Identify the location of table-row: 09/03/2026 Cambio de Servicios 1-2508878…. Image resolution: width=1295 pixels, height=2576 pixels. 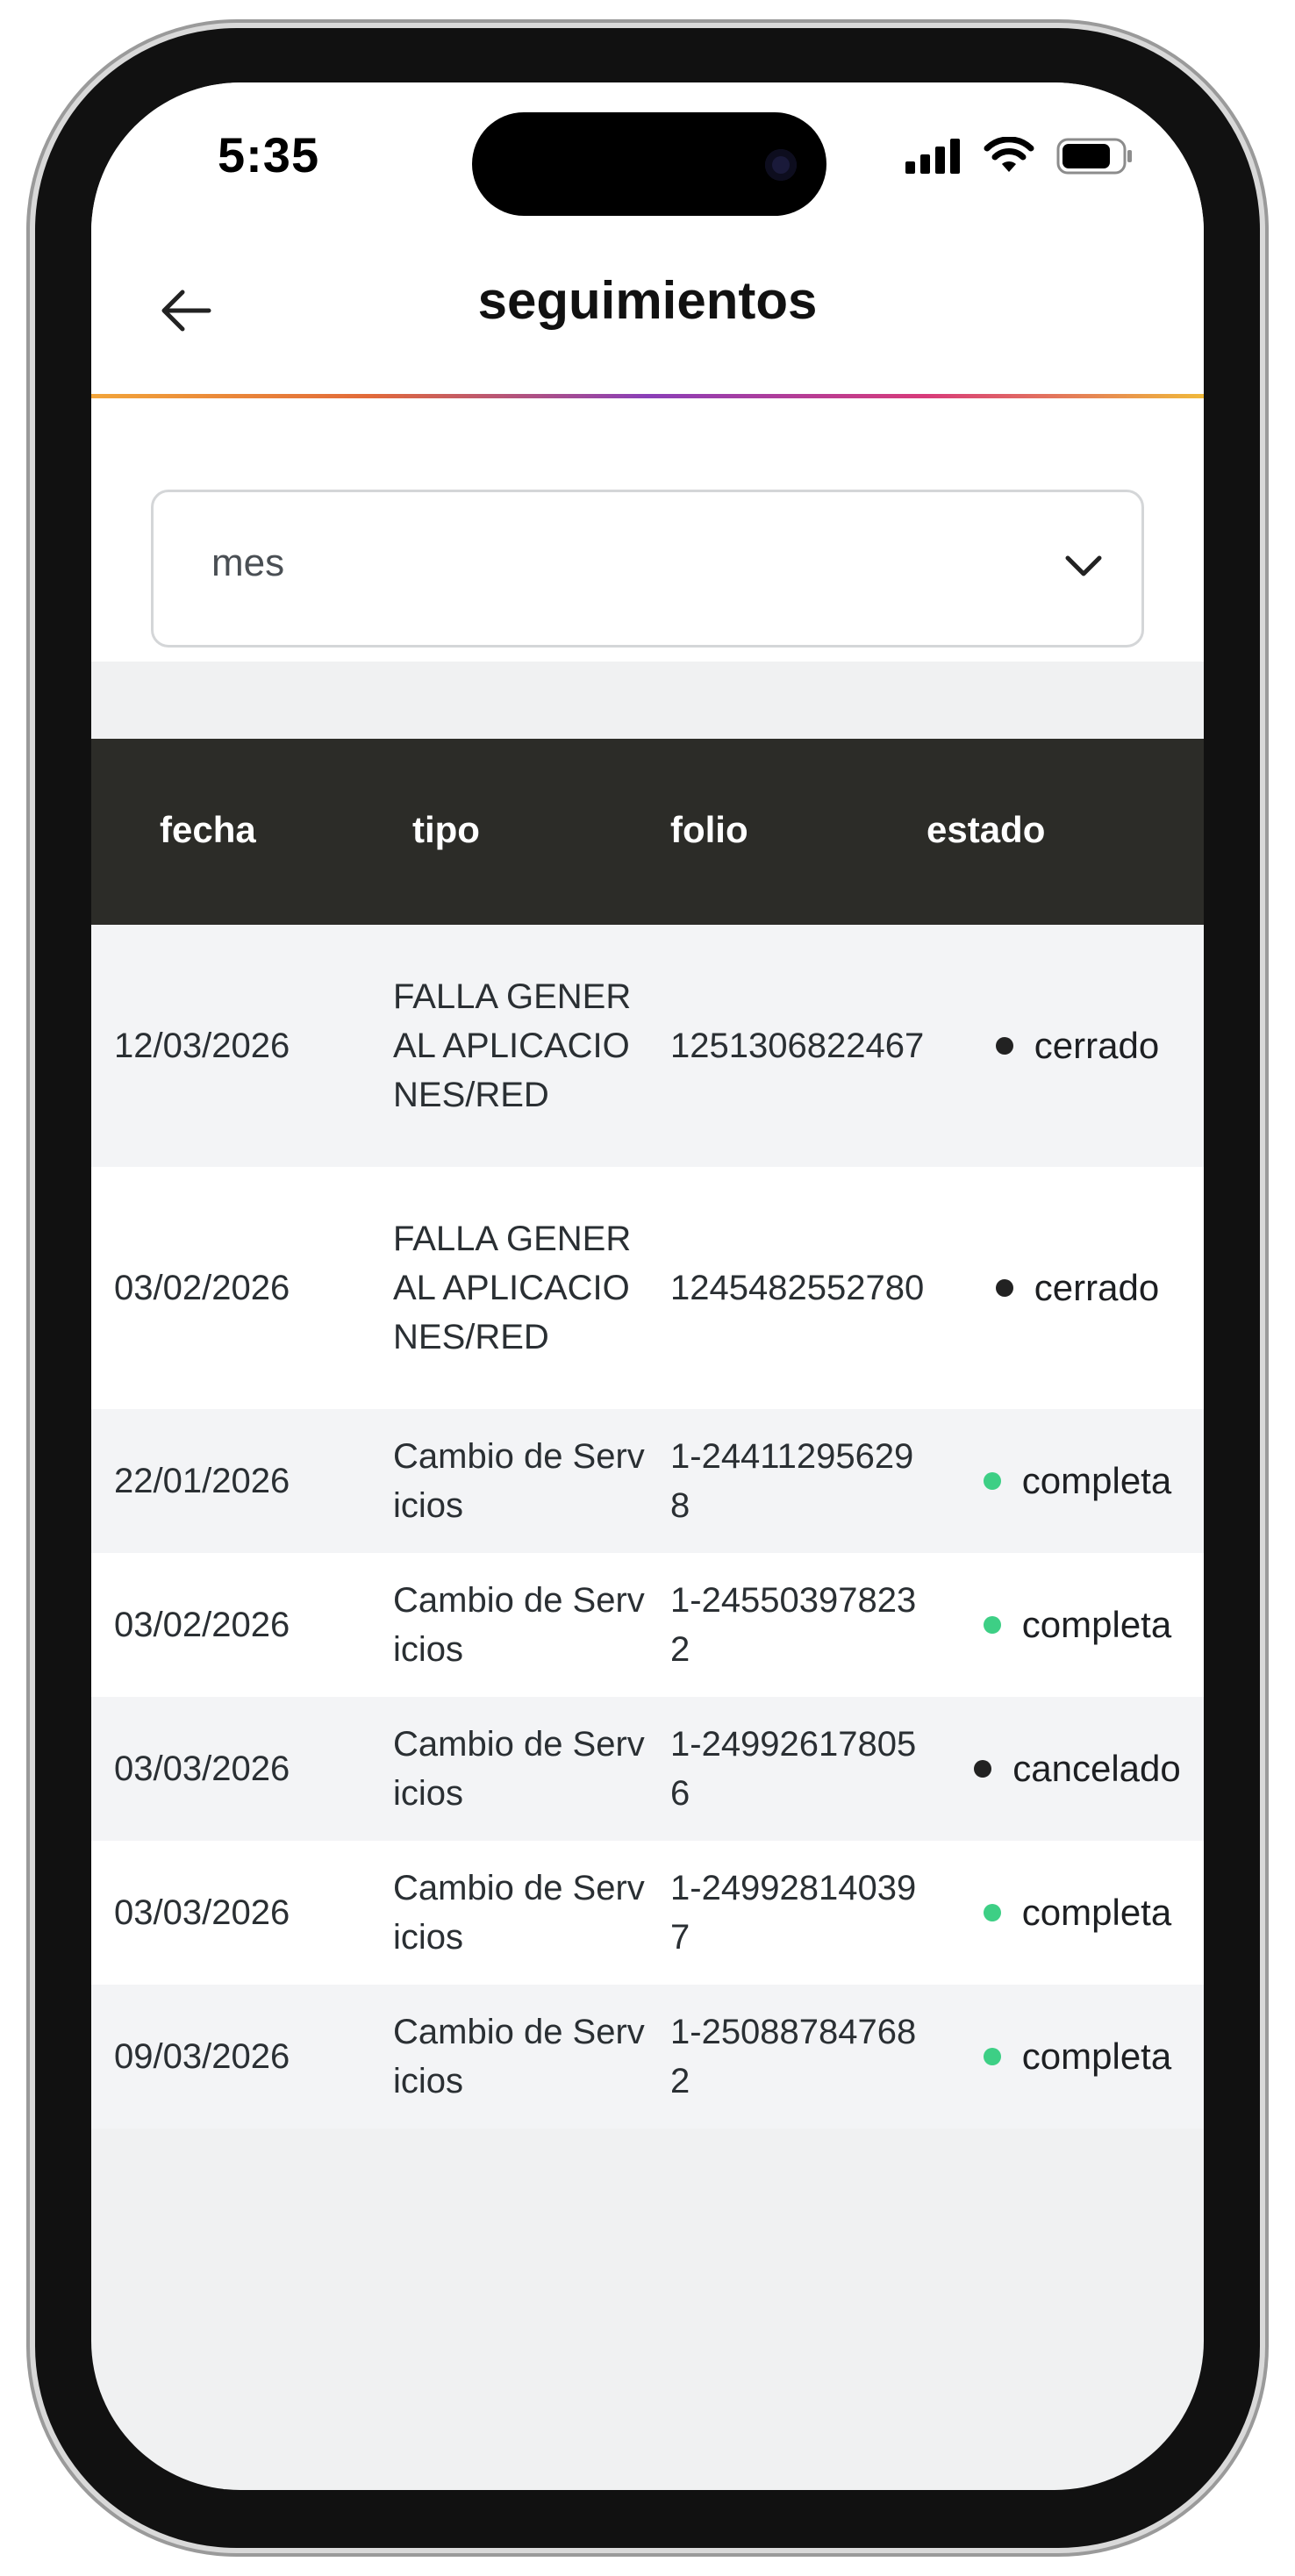
(647, 2057).